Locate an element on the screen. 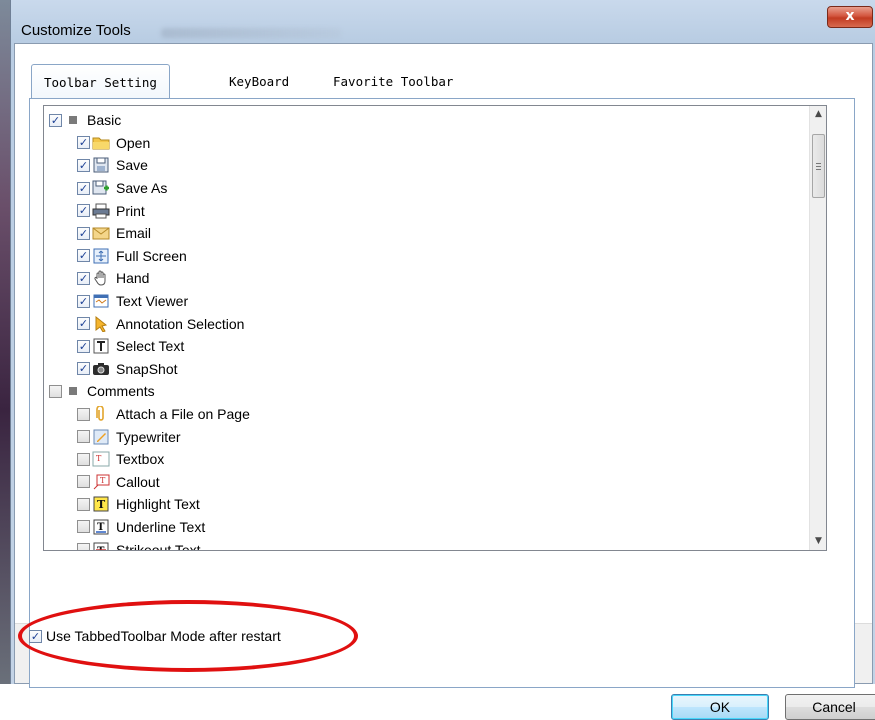  arrow-cursor-icon is located at coordinates (101, 324).